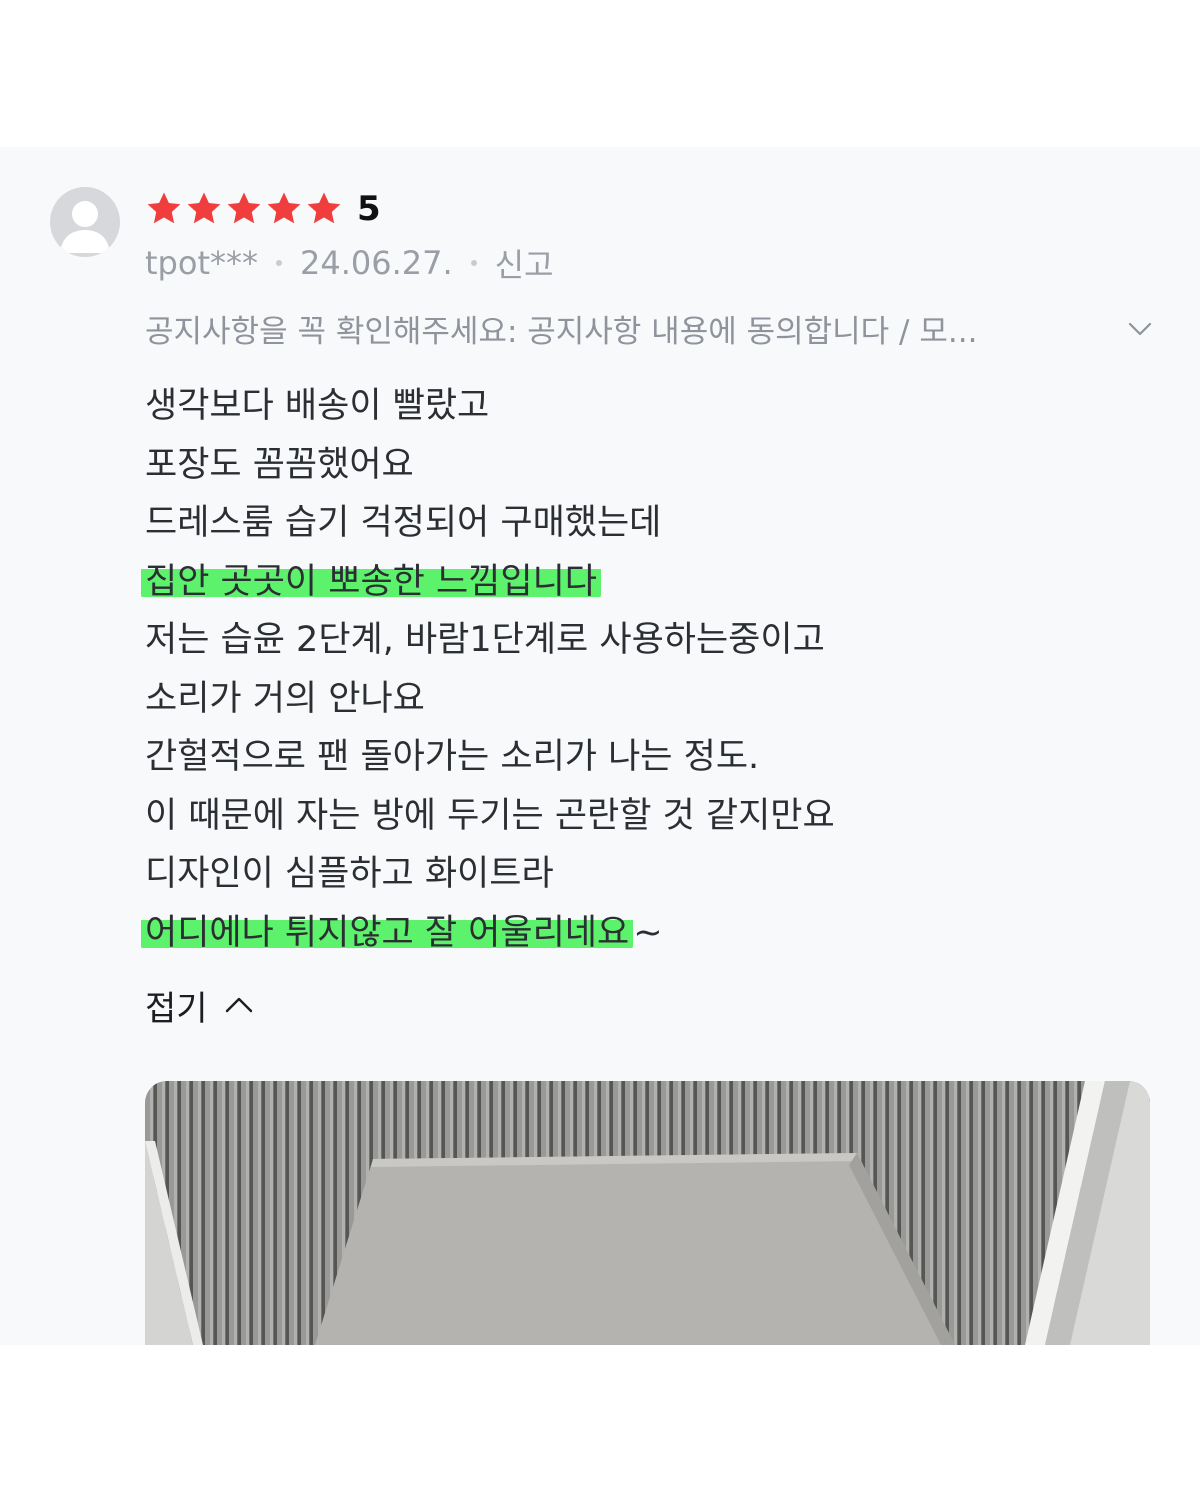 The image size is (1200, 1489). What do you see at coordinates (279, 464) in the screenshot?
I see `review-line: 포장도 꼼꼼했어요` at bounding box center [279, 464].